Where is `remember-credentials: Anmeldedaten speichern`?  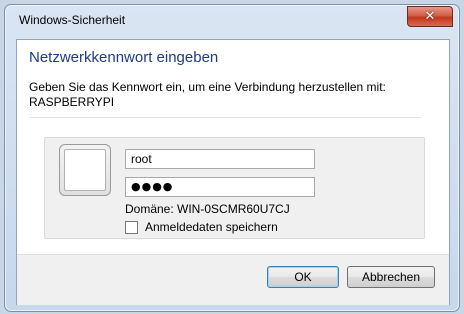
remember-credentials: Anmeldedaten speichern is located at coordinates (201, 227).